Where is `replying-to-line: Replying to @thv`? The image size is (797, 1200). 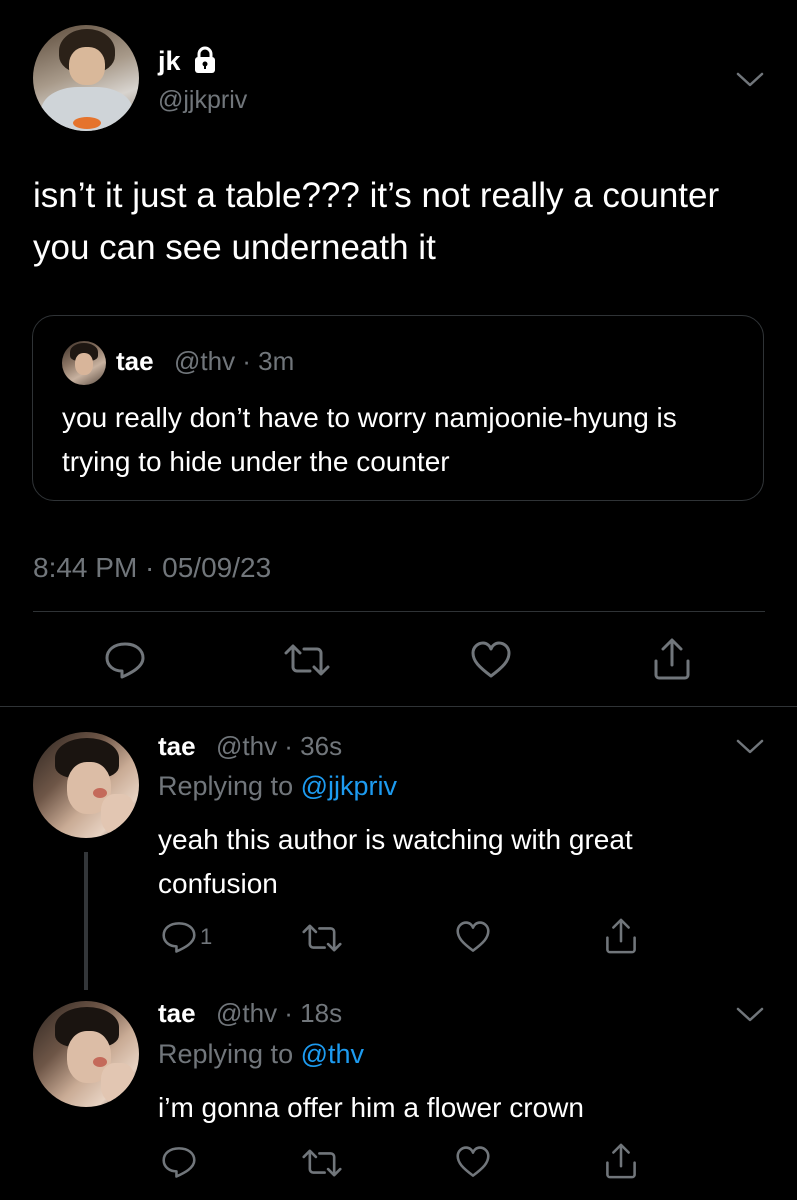 replying-to-line: Replying to @thv is located at coordinates (261, 1054).